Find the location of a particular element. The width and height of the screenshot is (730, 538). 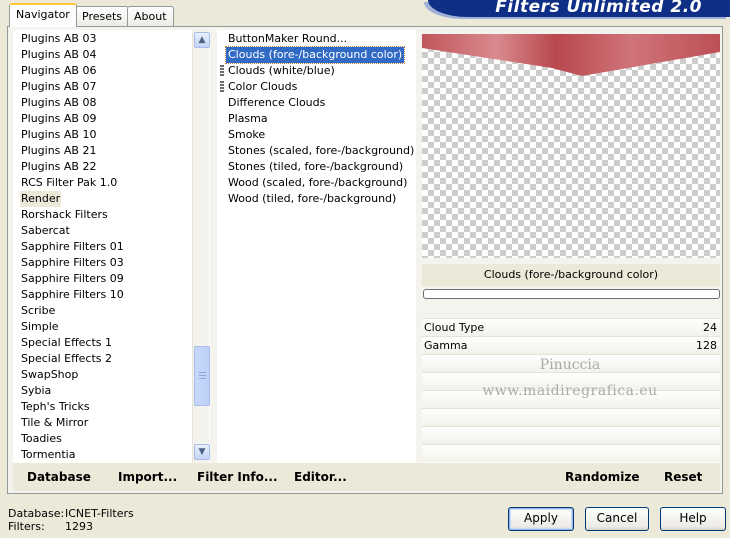

category-item: Tormentia is located at coordinates (48, 455).